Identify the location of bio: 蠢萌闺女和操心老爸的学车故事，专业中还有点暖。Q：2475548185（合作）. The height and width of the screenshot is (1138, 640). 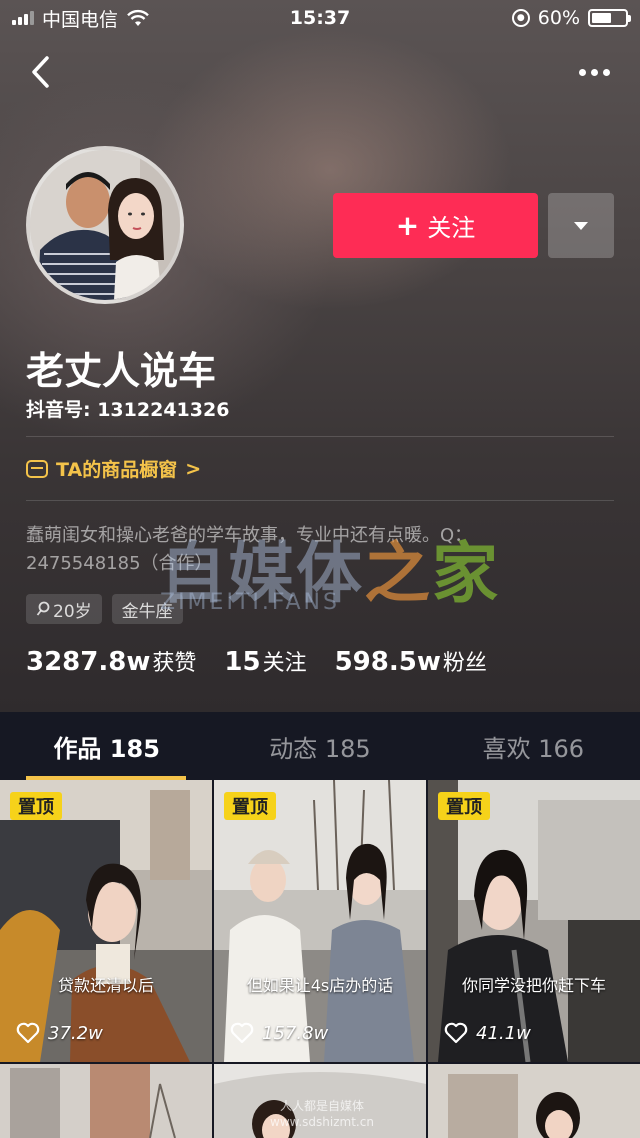
(249, 549).